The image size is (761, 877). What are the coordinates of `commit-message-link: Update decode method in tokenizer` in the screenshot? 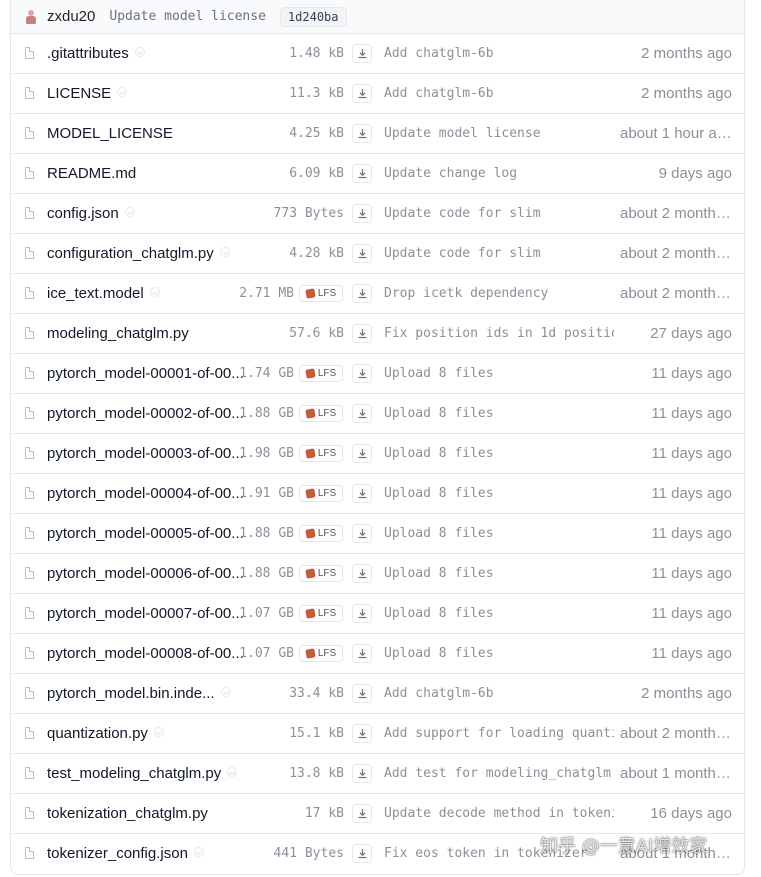 It's located at (499, 813).